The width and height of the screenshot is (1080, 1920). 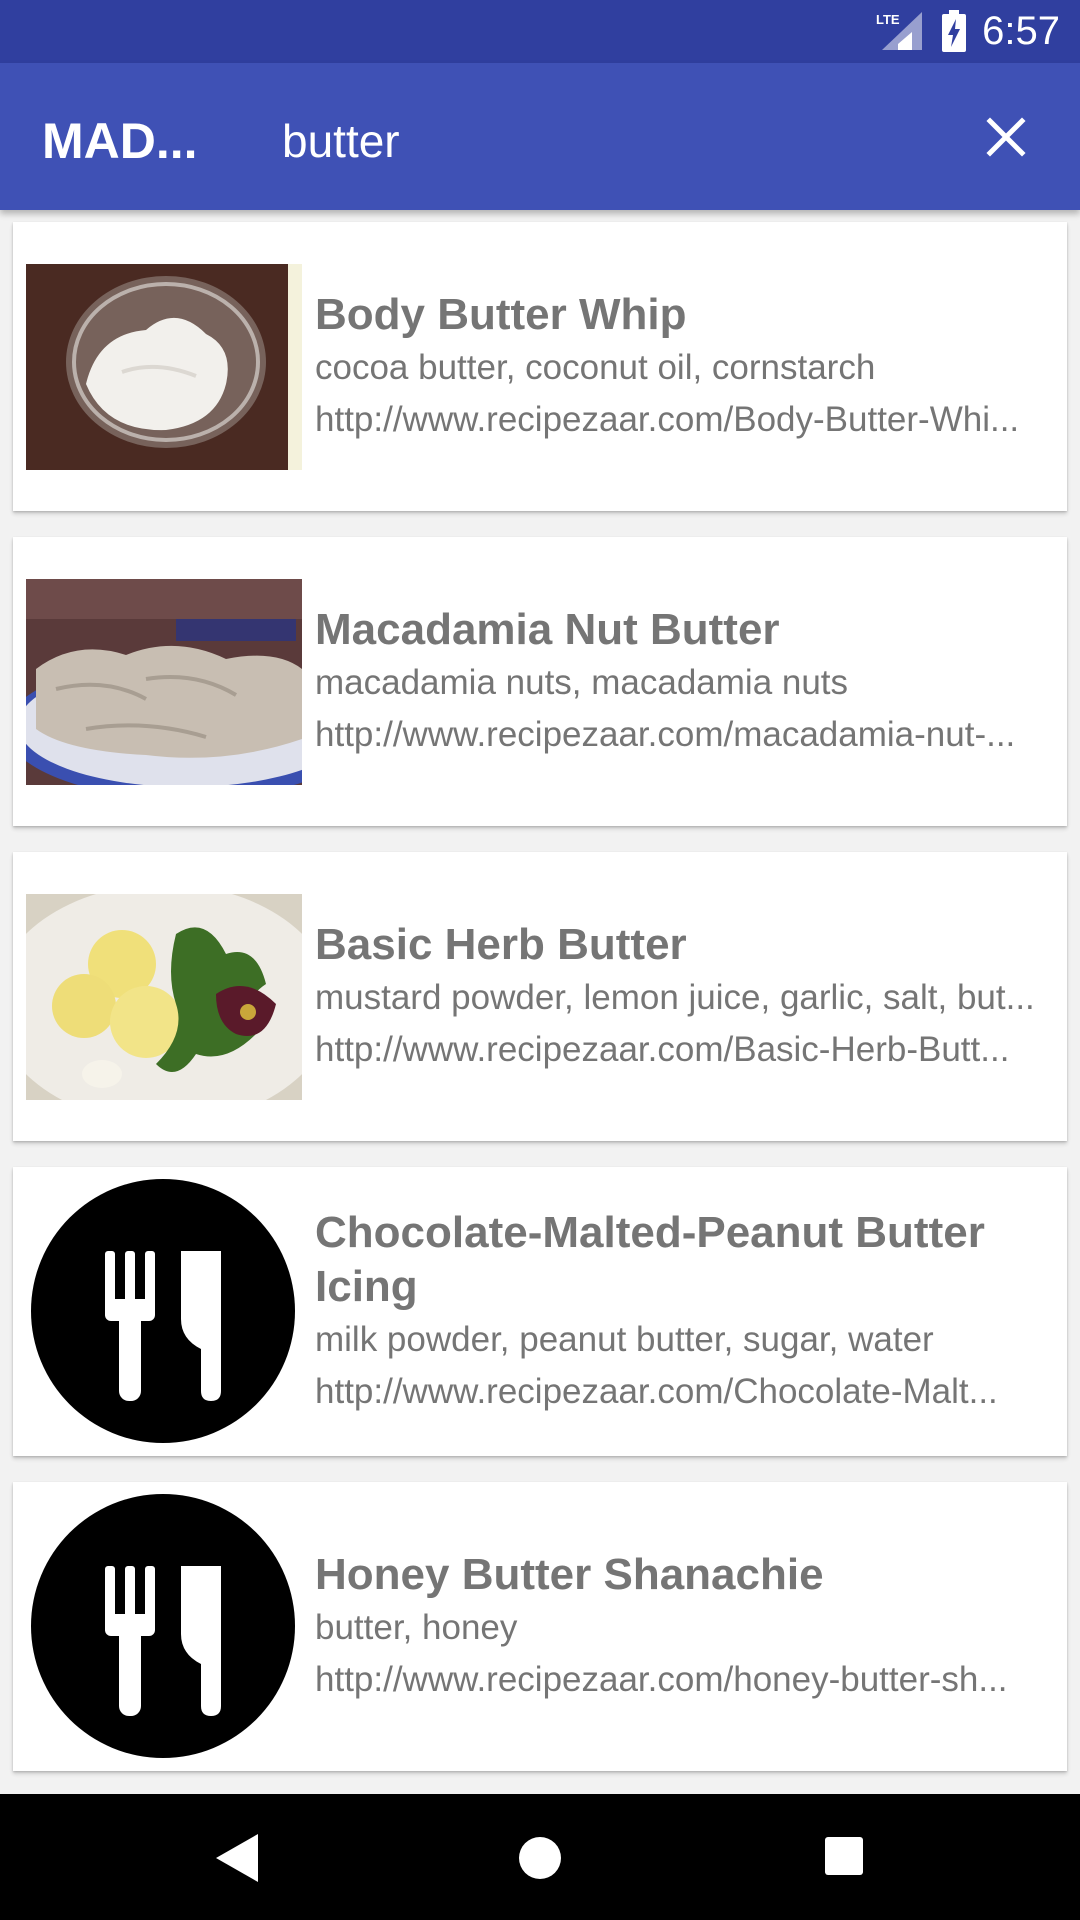 What do you see at coordinates (844, 1856) in the screenshot?
I see `recents-icon` at bounding box center [844, 1856].